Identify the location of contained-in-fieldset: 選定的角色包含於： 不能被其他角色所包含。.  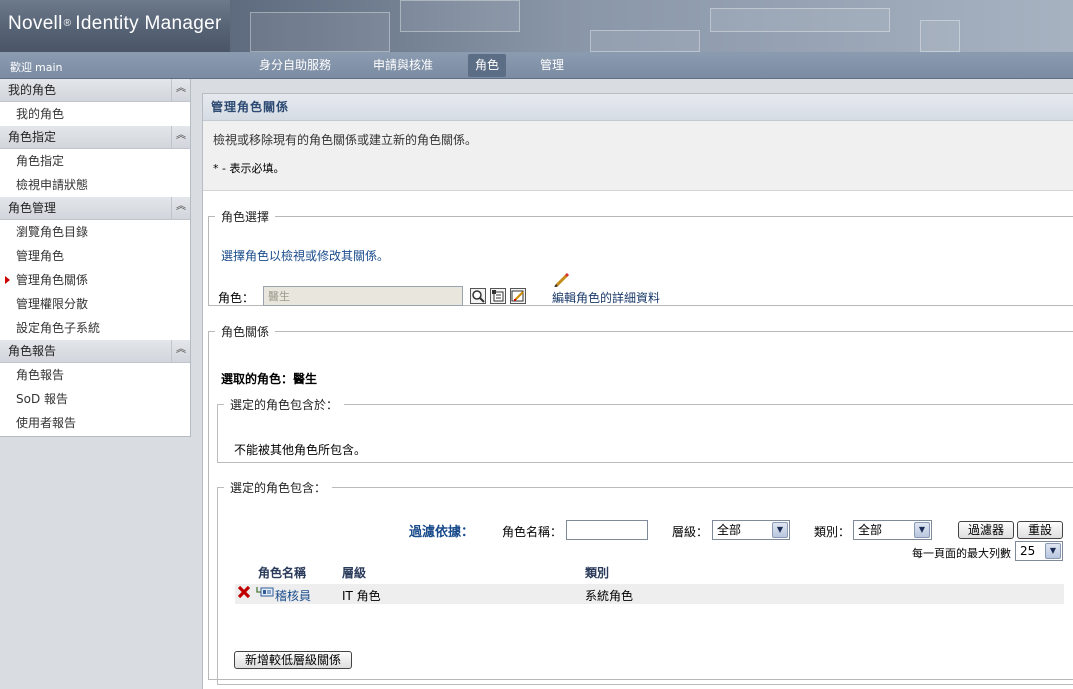
(645, 429).